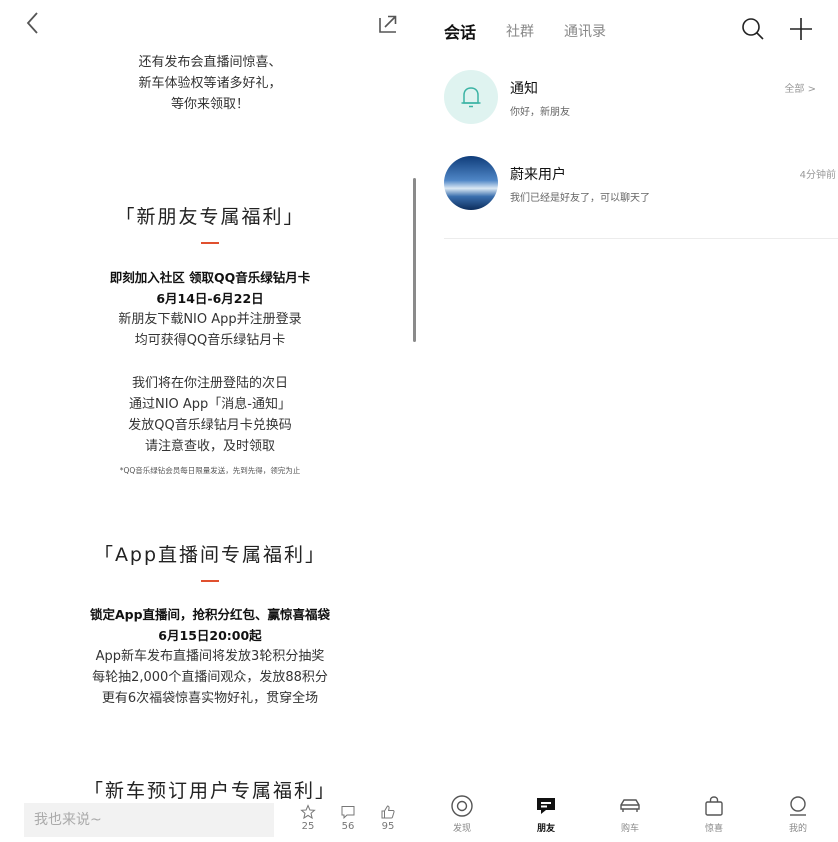  What do you see at coordinates (210, 319) in the screenshot?
I see `body-line: 新朋友下载NIO App并注册登录` at bounding box center [210, 319].